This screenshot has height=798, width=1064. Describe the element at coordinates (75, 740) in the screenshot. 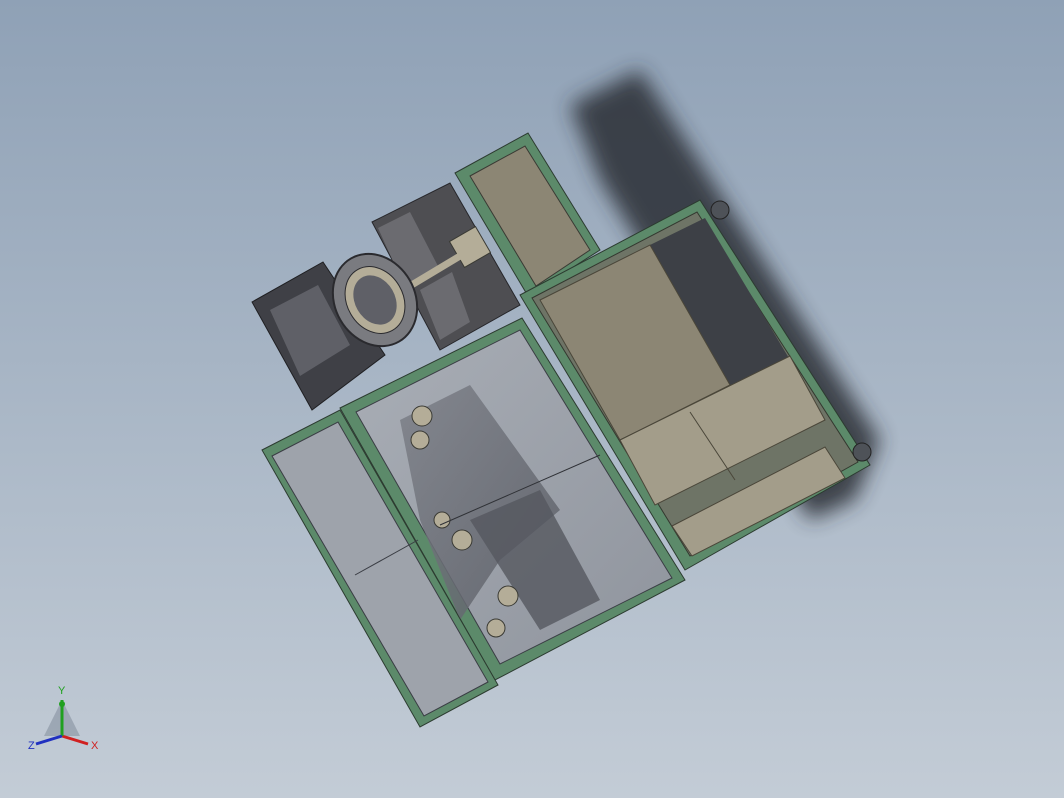

I see `x-axis-arrow` at that location.